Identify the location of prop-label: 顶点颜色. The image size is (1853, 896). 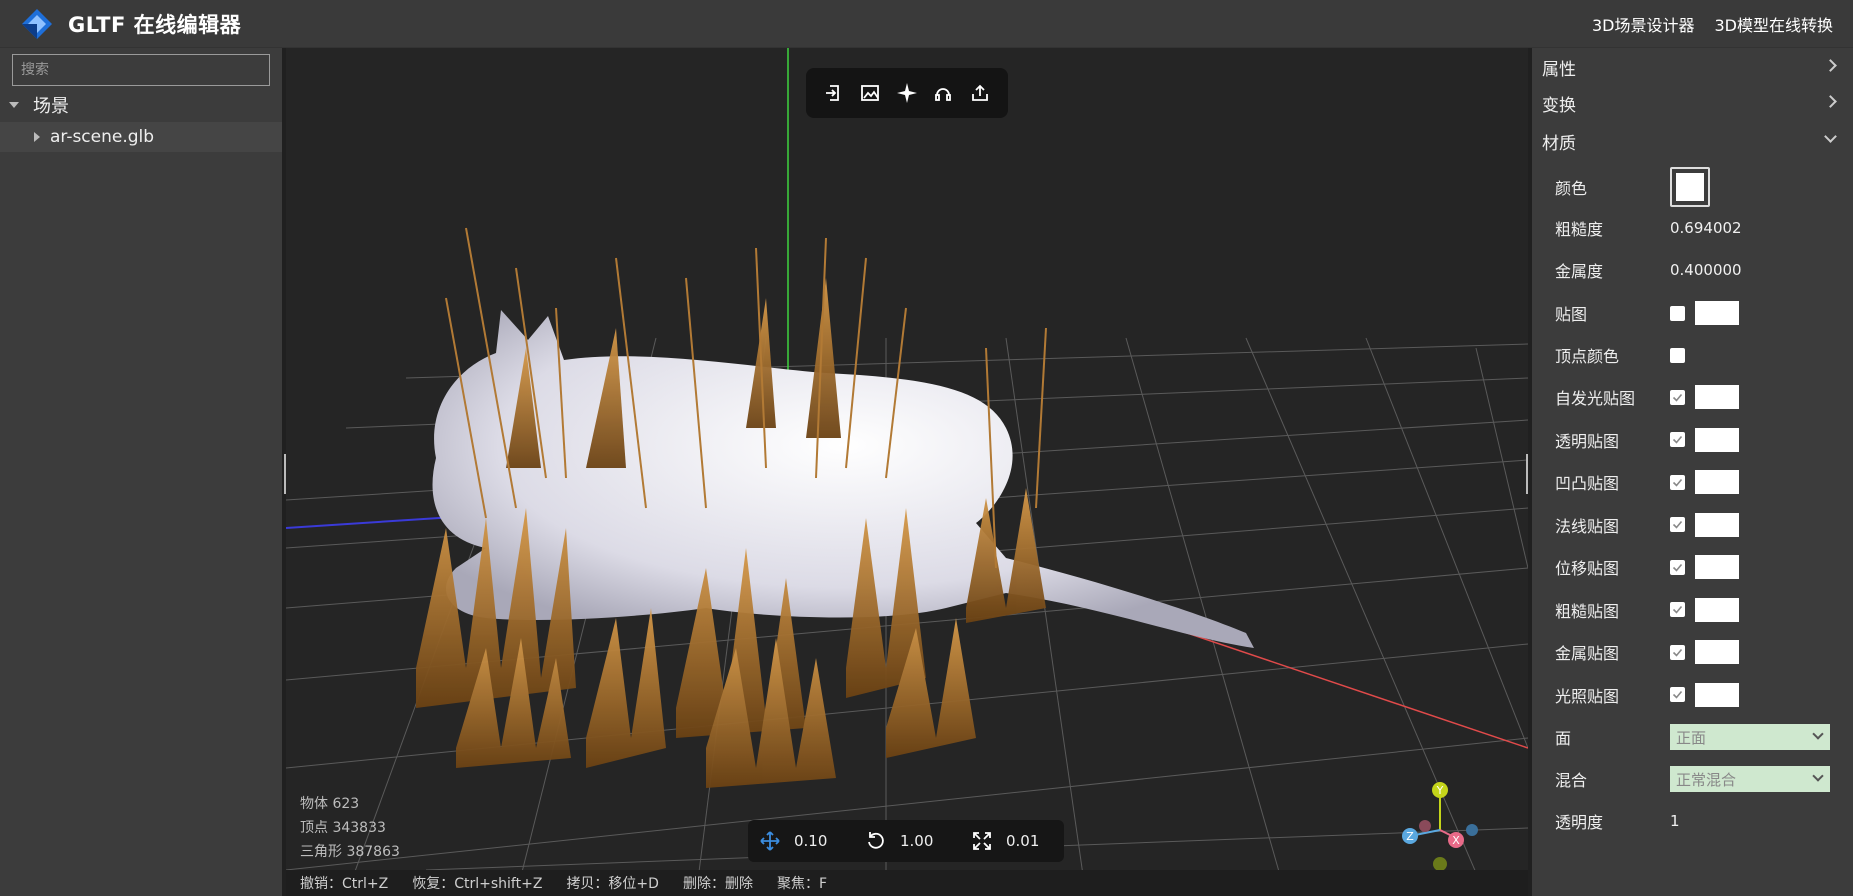
(1587, 356).